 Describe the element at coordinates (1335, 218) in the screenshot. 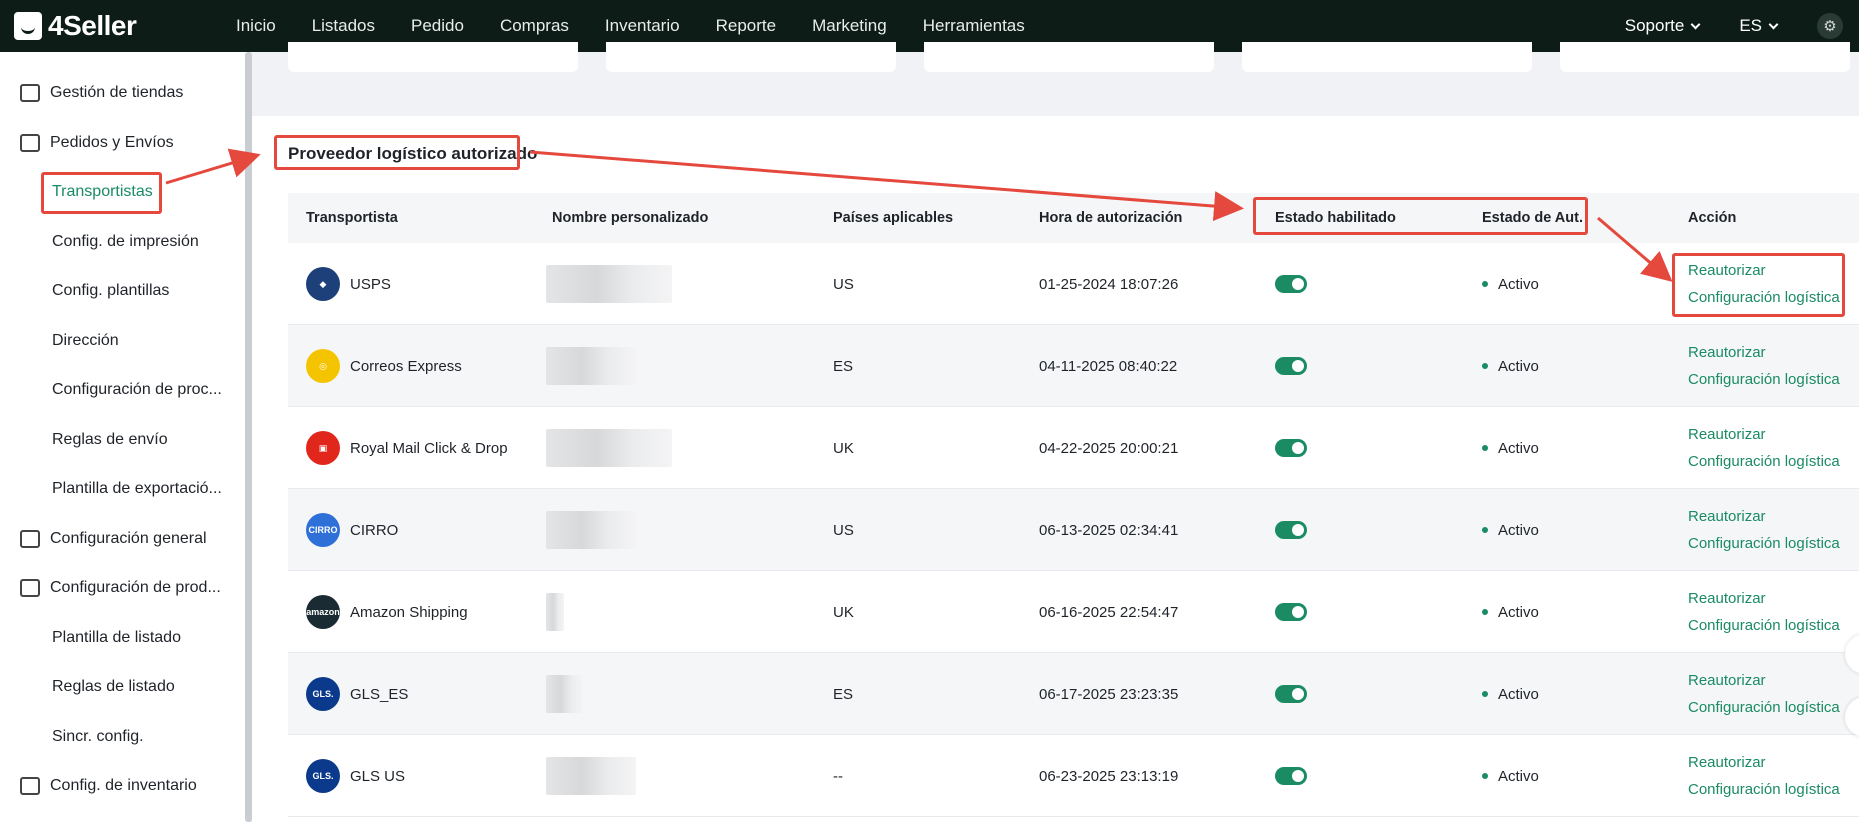

I see `col-enabled: Estado habilitado` at that location.